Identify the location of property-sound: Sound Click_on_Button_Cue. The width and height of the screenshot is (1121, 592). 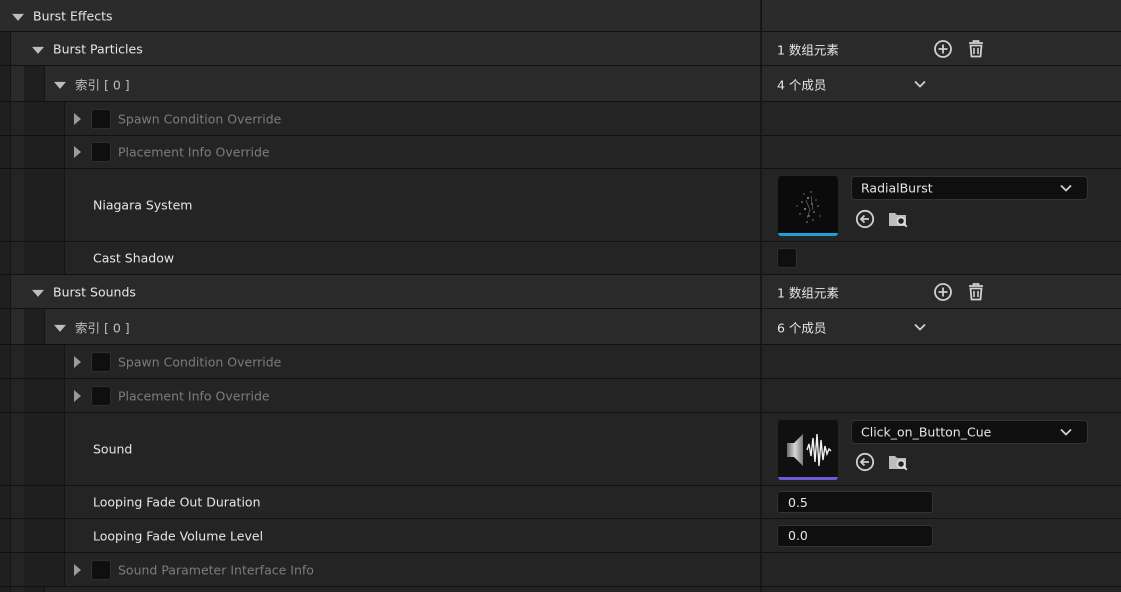
(560, 449).